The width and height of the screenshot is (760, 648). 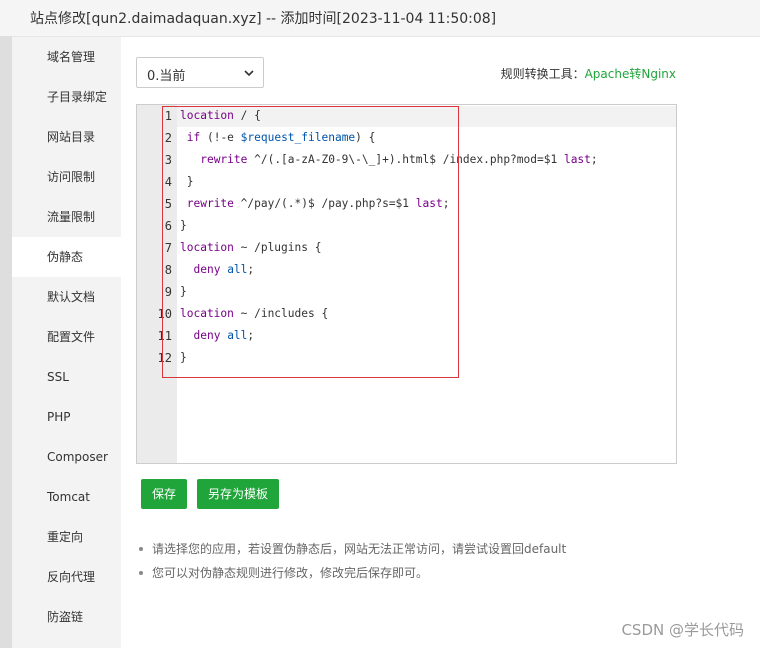 What do you see at coordinates (251, 247) in the screenshot?
I see `code-line: location ~ /plugins {` at bounding box center [251, 247].